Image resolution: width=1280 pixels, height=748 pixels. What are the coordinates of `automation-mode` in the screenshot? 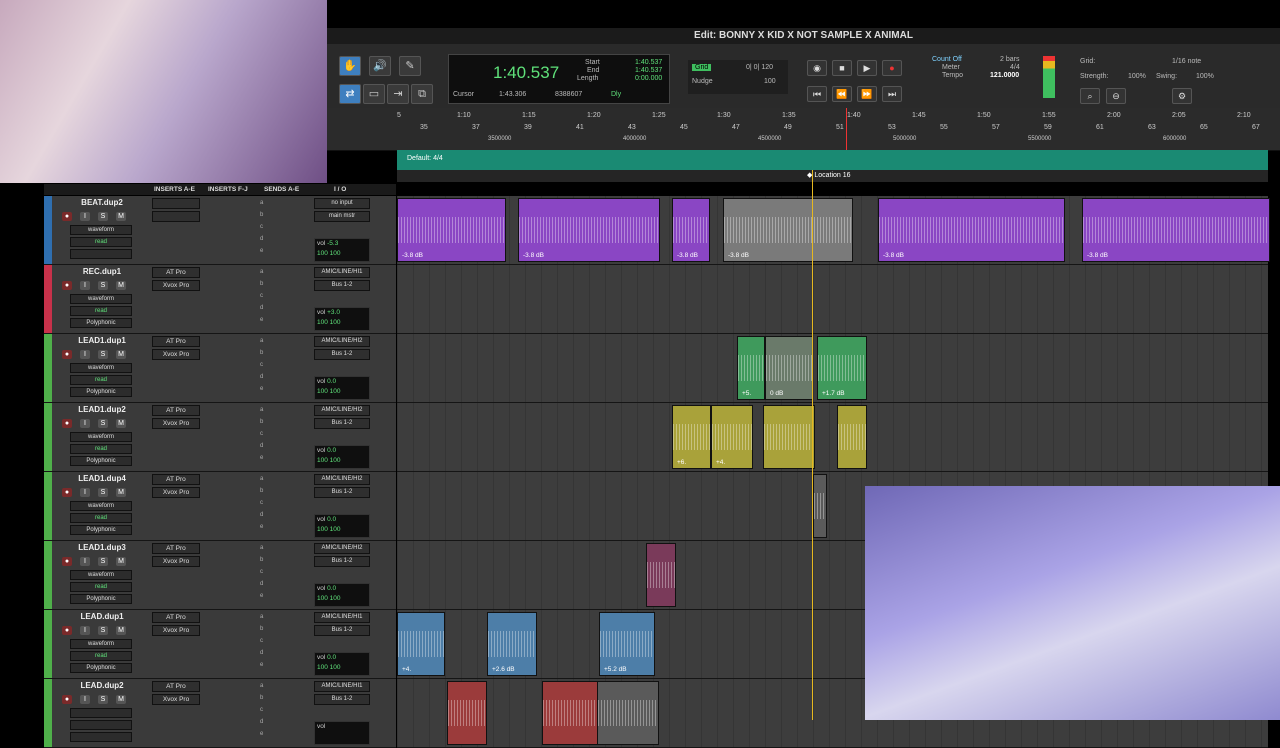 It's located at (101, 725).